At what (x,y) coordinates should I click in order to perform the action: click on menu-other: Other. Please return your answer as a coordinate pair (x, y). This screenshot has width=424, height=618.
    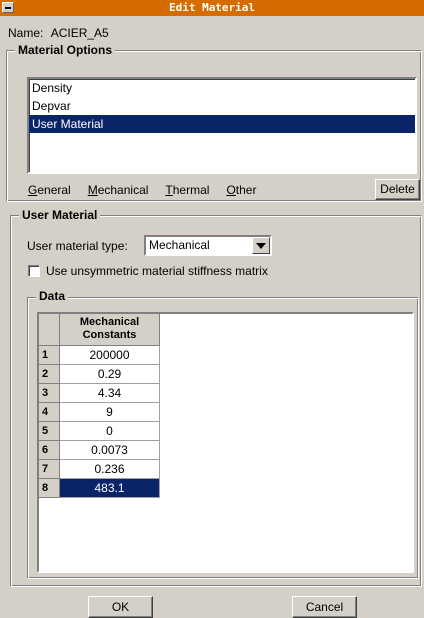
    Looking at the image, I should click on (241, 190).